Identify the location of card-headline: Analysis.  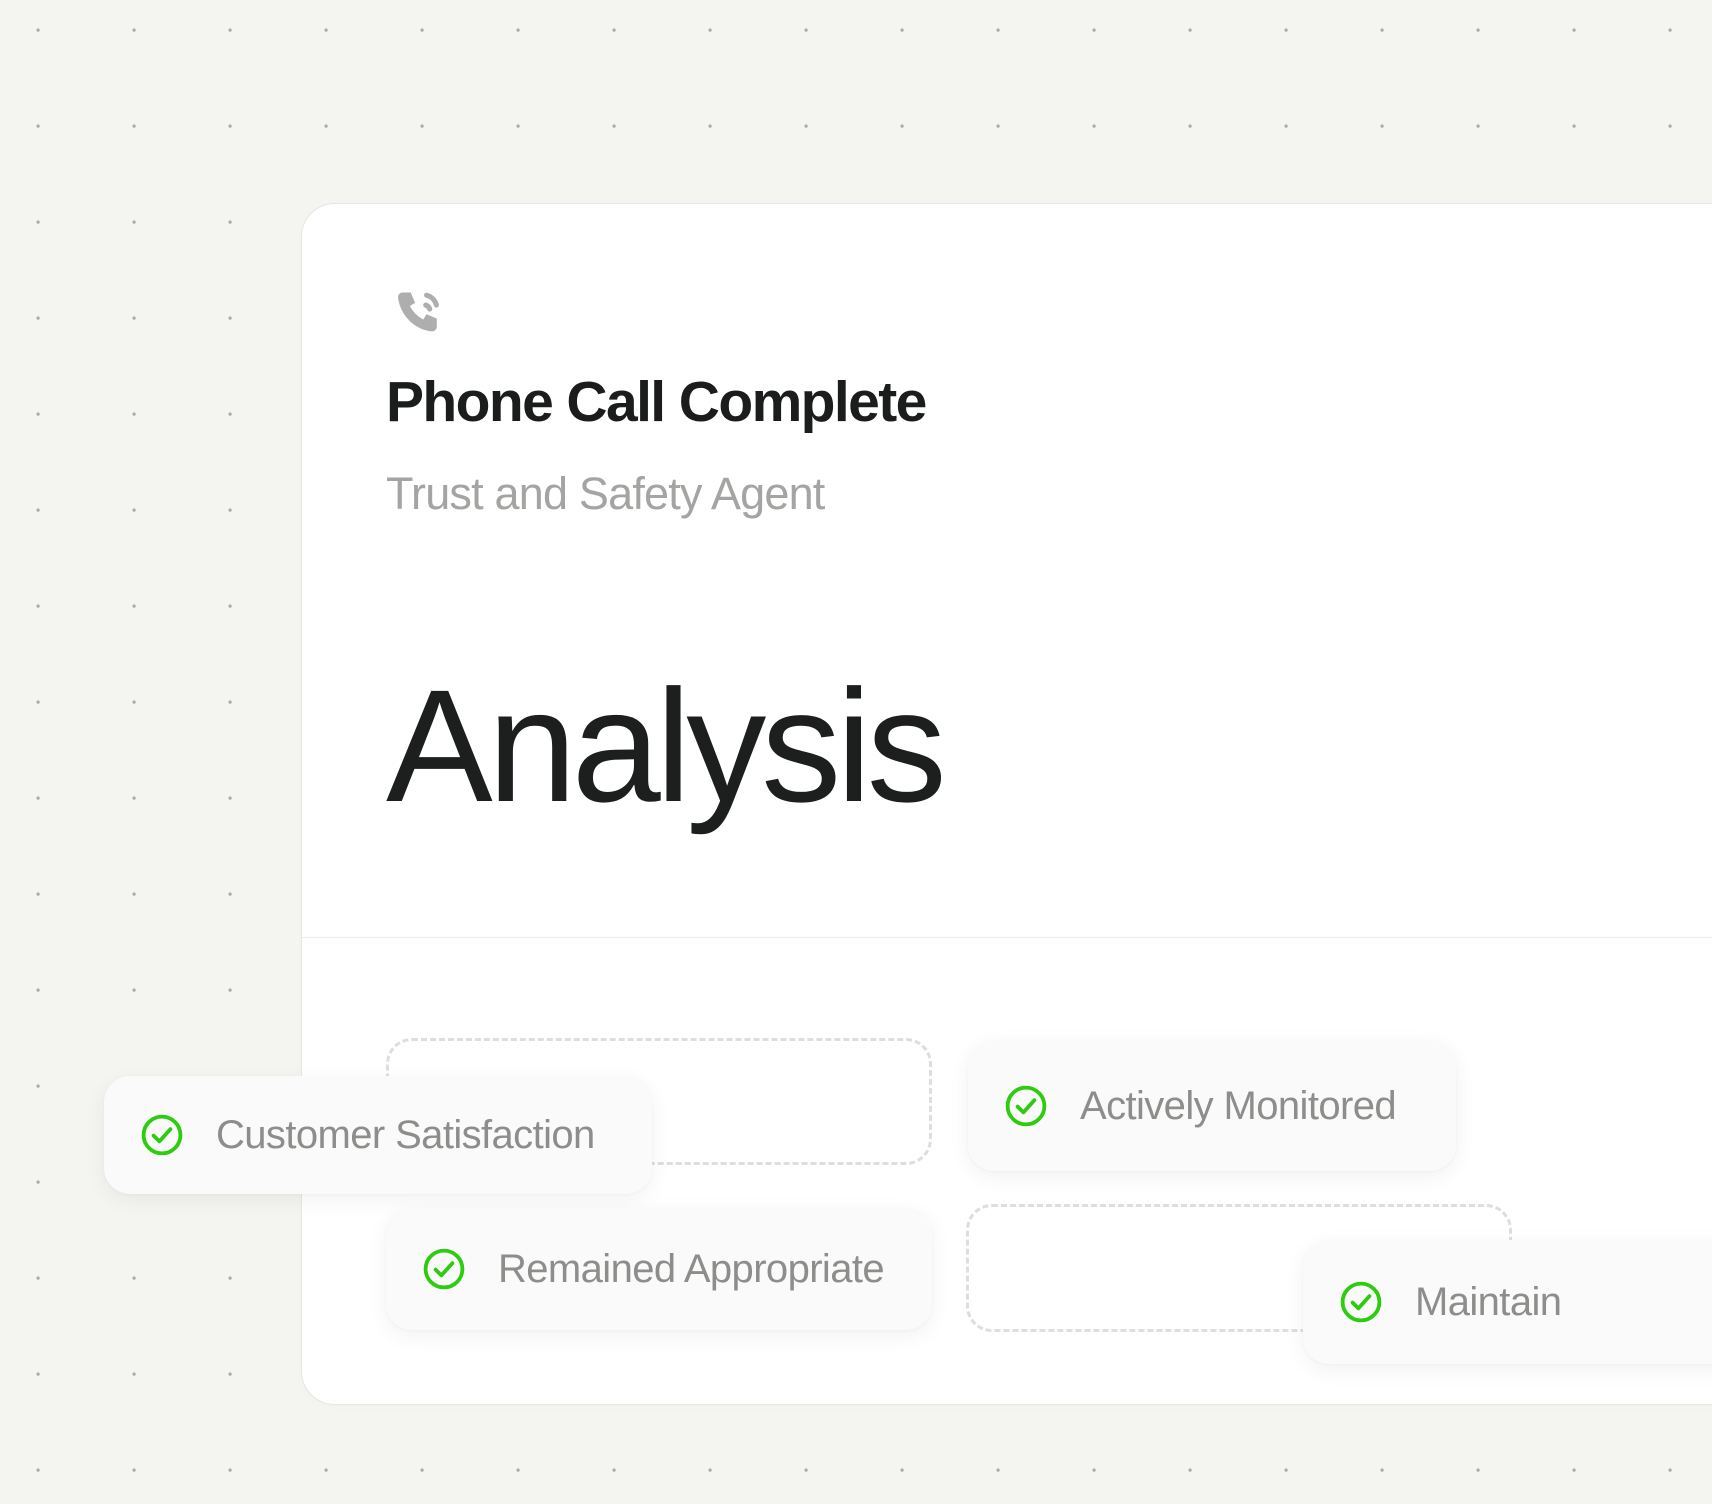
(666, 745).